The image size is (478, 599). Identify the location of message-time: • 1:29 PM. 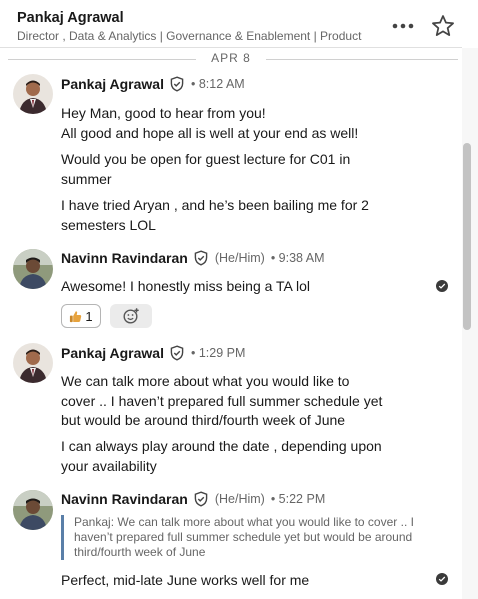
(218, 353).